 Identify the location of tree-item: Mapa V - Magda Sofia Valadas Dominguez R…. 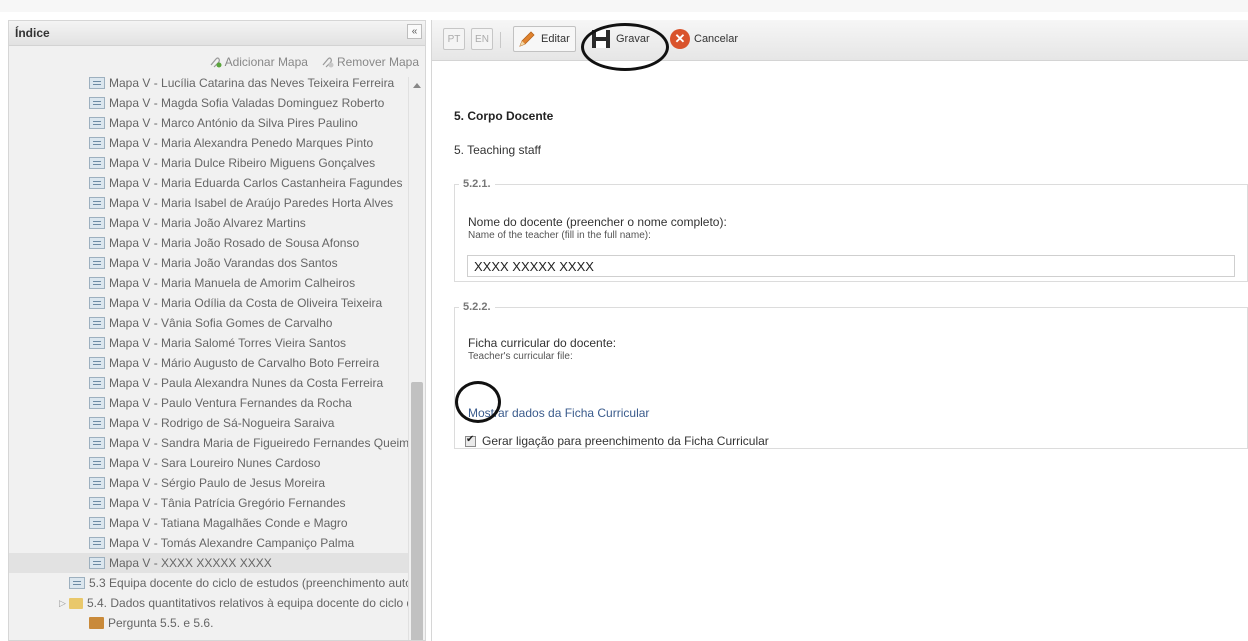
(209, 103).